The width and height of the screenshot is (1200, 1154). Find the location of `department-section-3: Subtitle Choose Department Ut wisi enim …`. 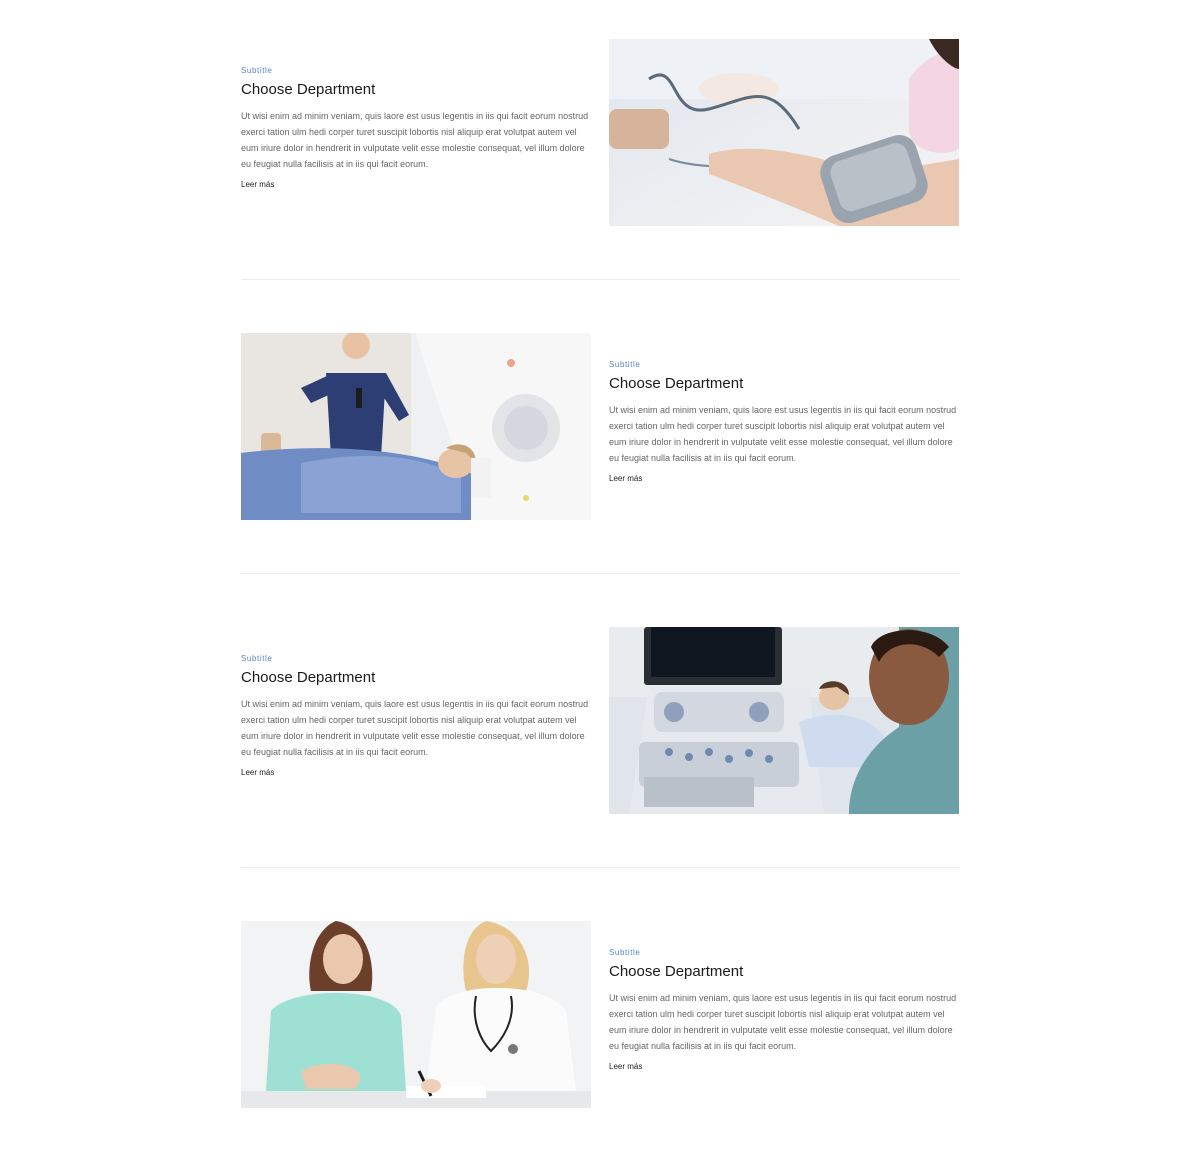

department-section-3: Subtitle Choose Department Ut wisi enim … is located at coordinates (600, 720).